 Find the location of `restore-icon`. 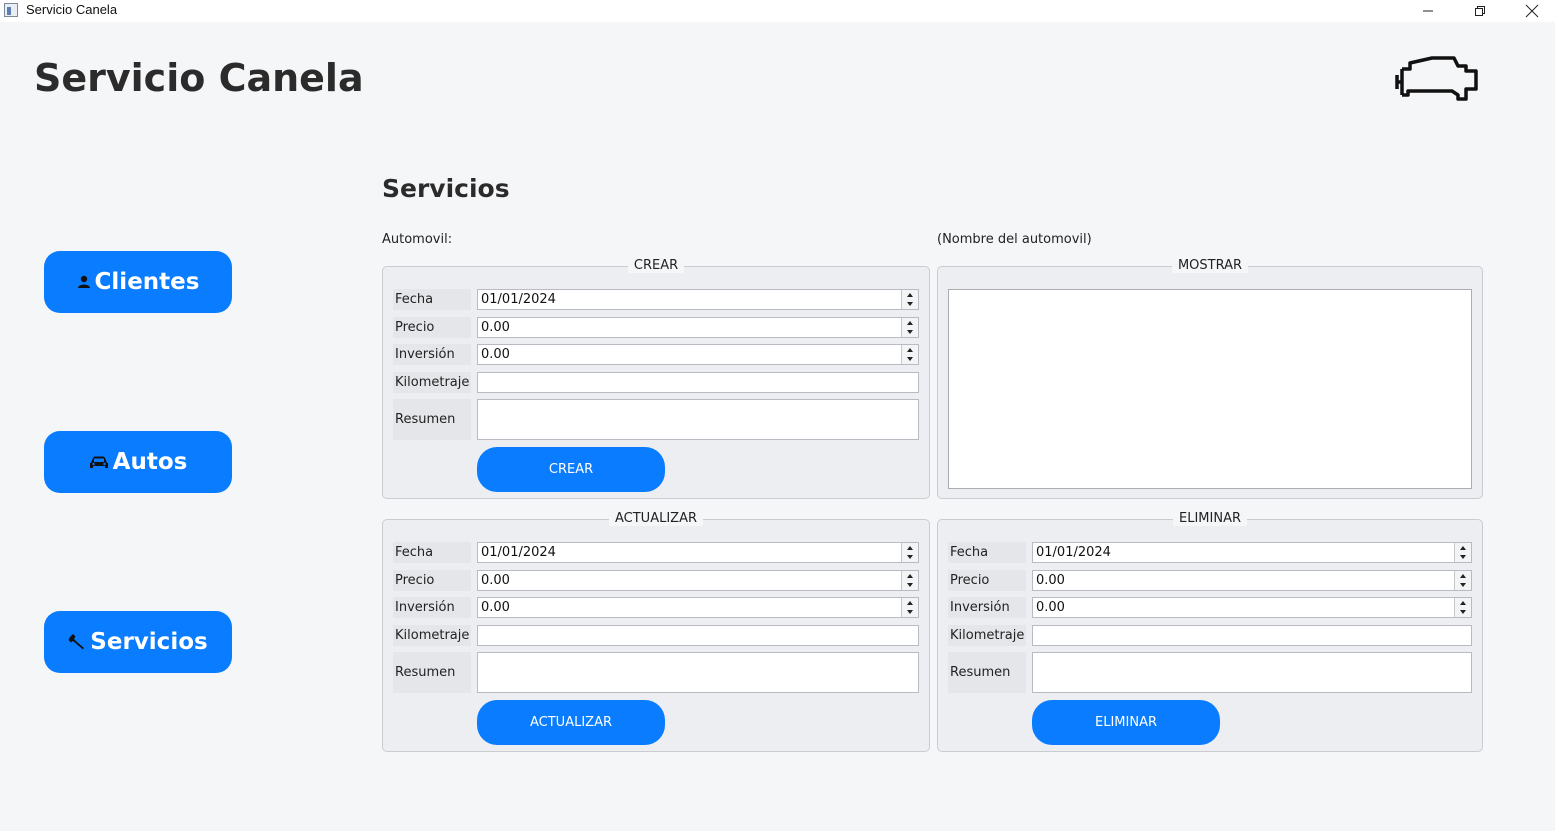

restore-icon is located at coordinates (1480, 11).